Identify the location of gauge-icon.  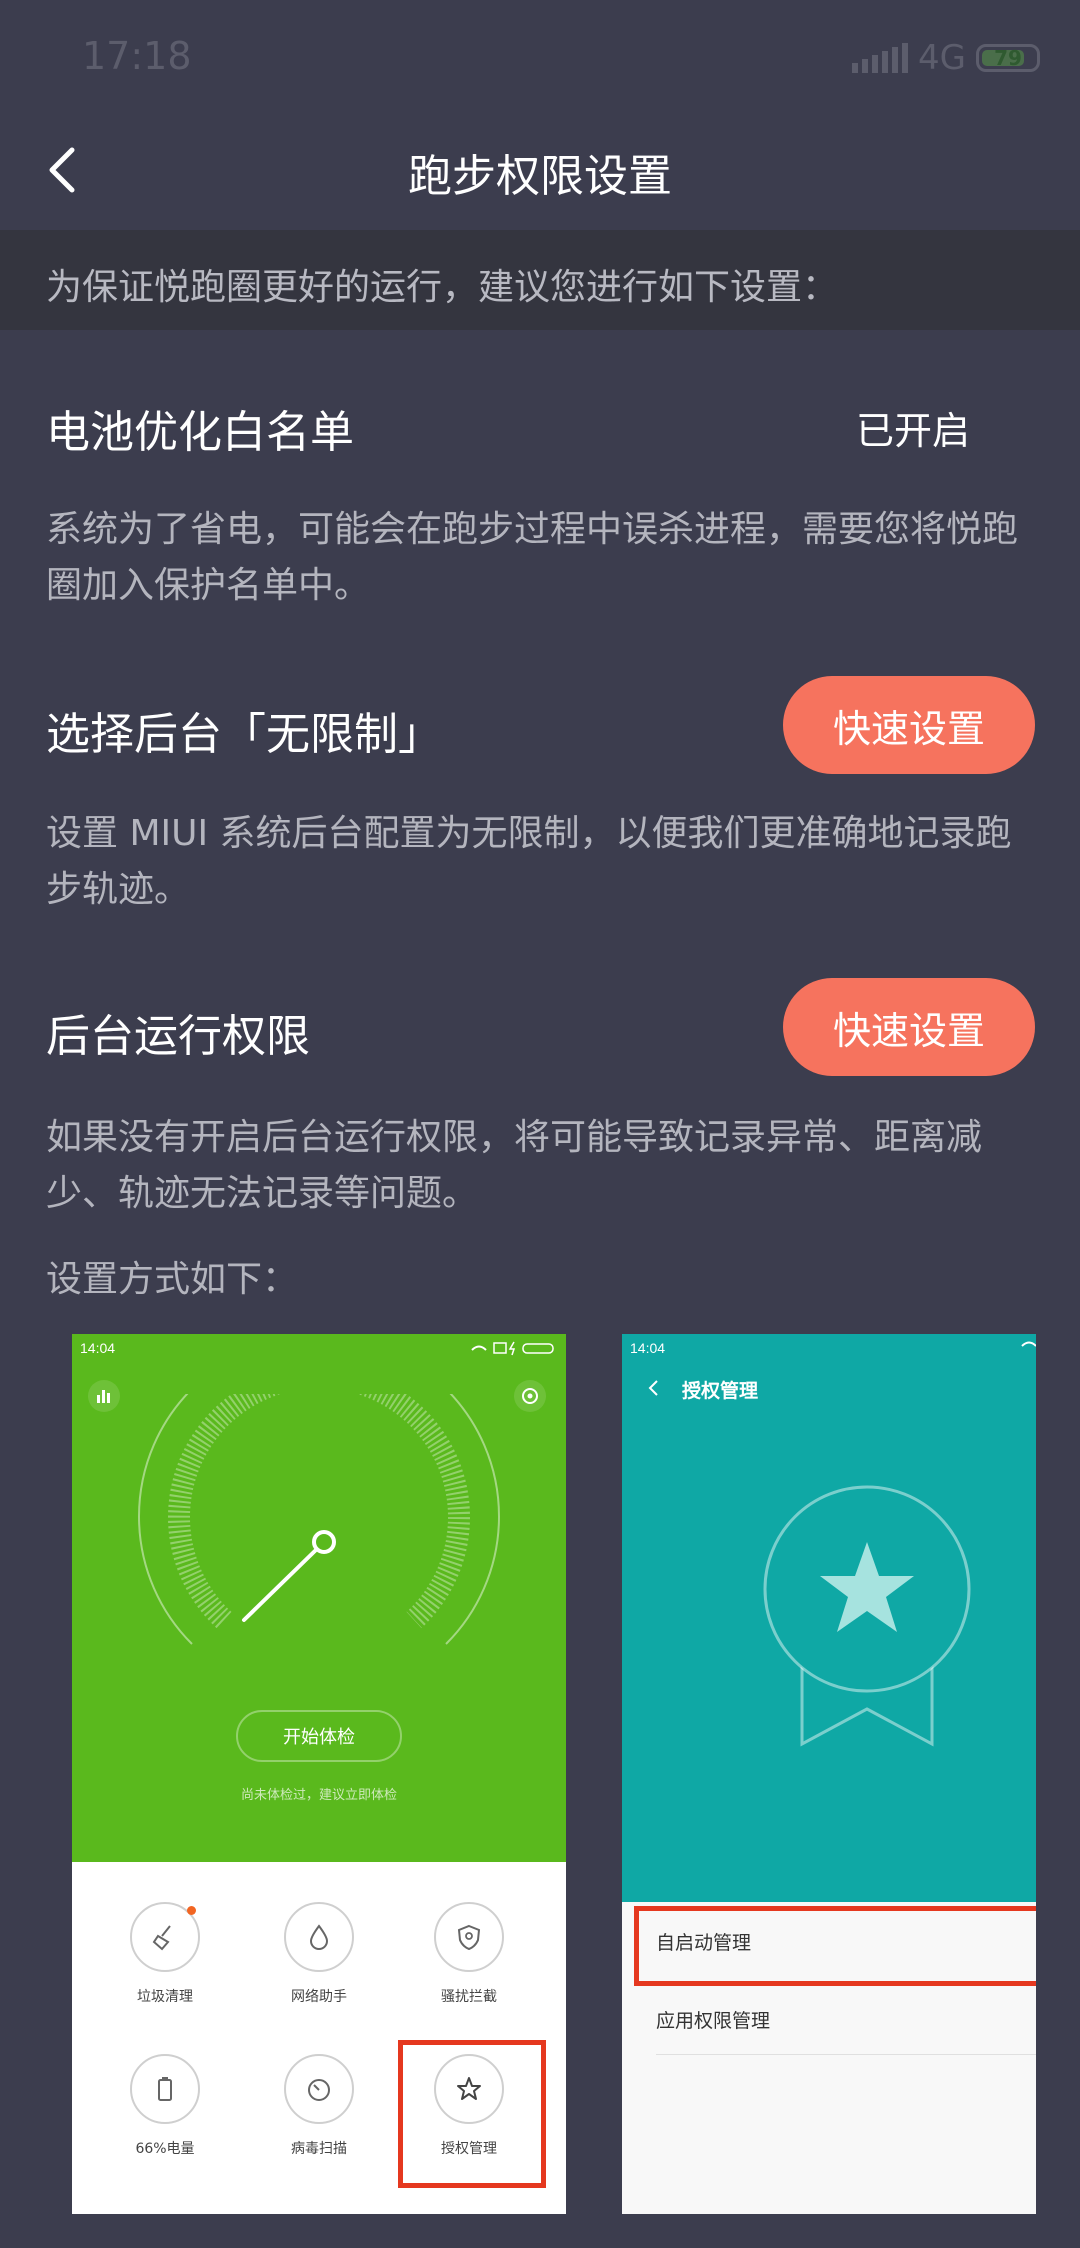
(319, 1516).